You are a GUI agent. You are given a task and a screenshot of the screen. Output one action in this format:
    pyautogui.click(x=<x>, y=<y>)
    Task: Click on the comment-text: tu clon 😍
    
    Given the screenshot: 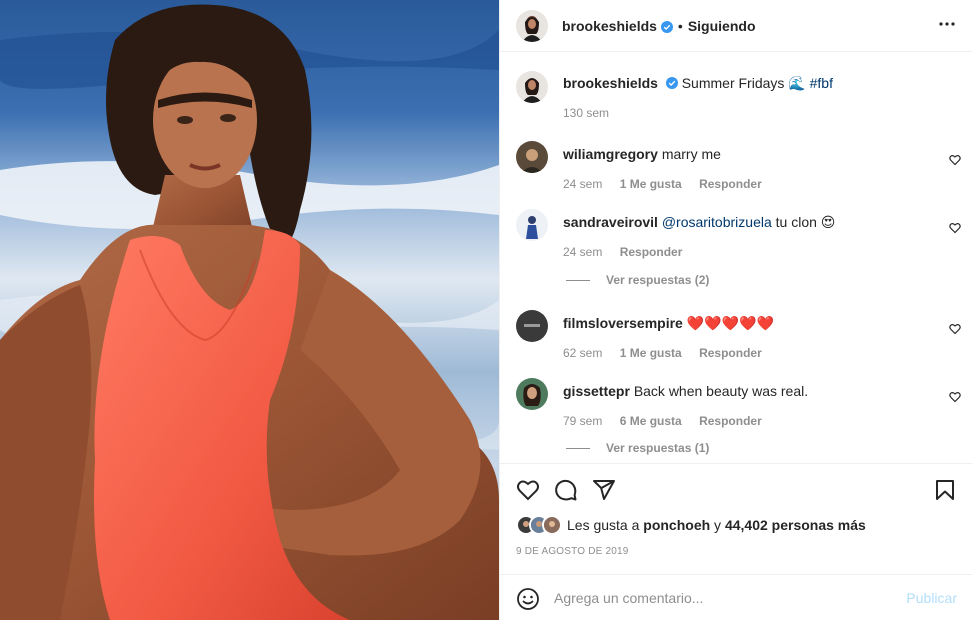 What is the action you would take?
    pyautogui.click(x=803, y=222)
    